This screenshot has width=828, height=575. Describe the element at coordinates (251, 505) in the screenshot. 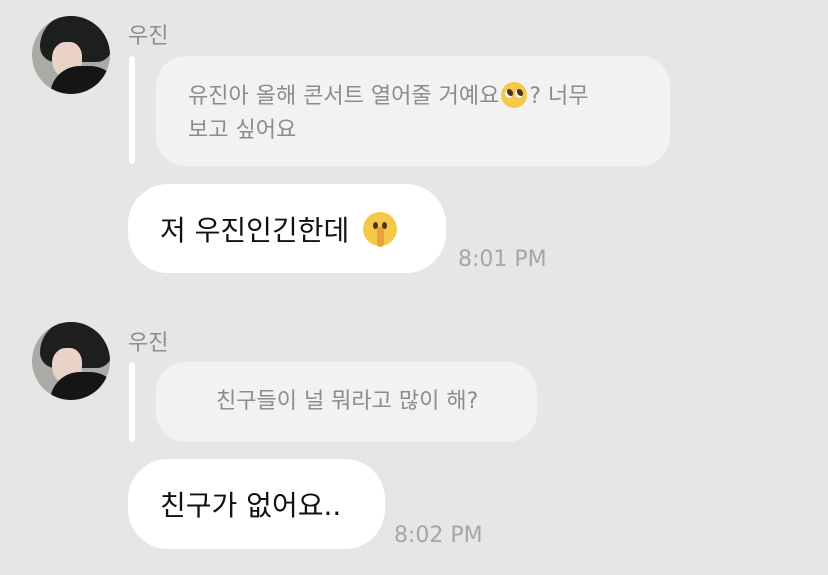

I see `message-text: 친구가 없어요..` at that location.